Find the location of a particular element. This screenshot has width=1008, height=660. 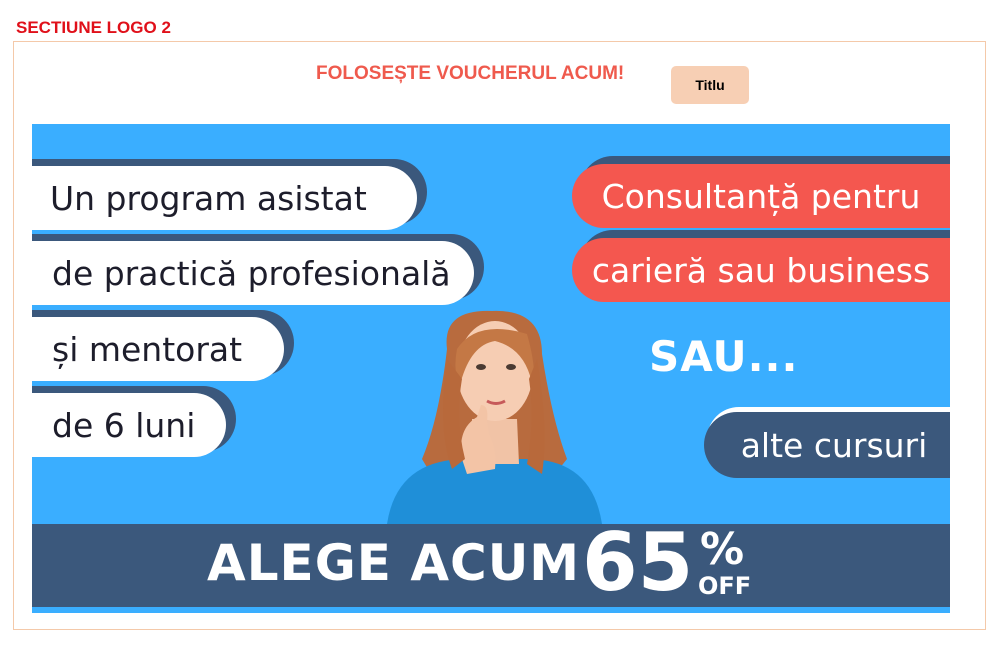

discount-percent: % is located at coordinates (722, 549).